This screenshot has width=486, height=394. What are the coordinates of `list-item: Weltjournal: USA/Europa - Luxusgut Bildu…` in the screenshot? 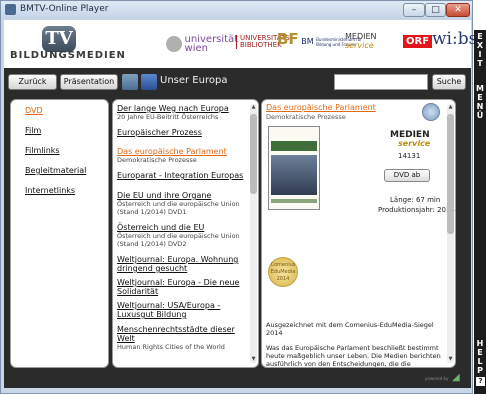 It's located at (183, 310).